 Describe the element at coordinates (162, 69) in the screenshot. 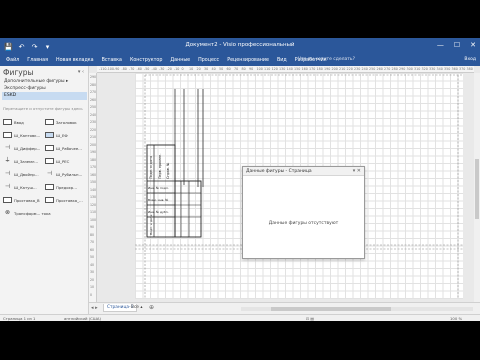

I see `ruler-tick-label: -30` at that location.